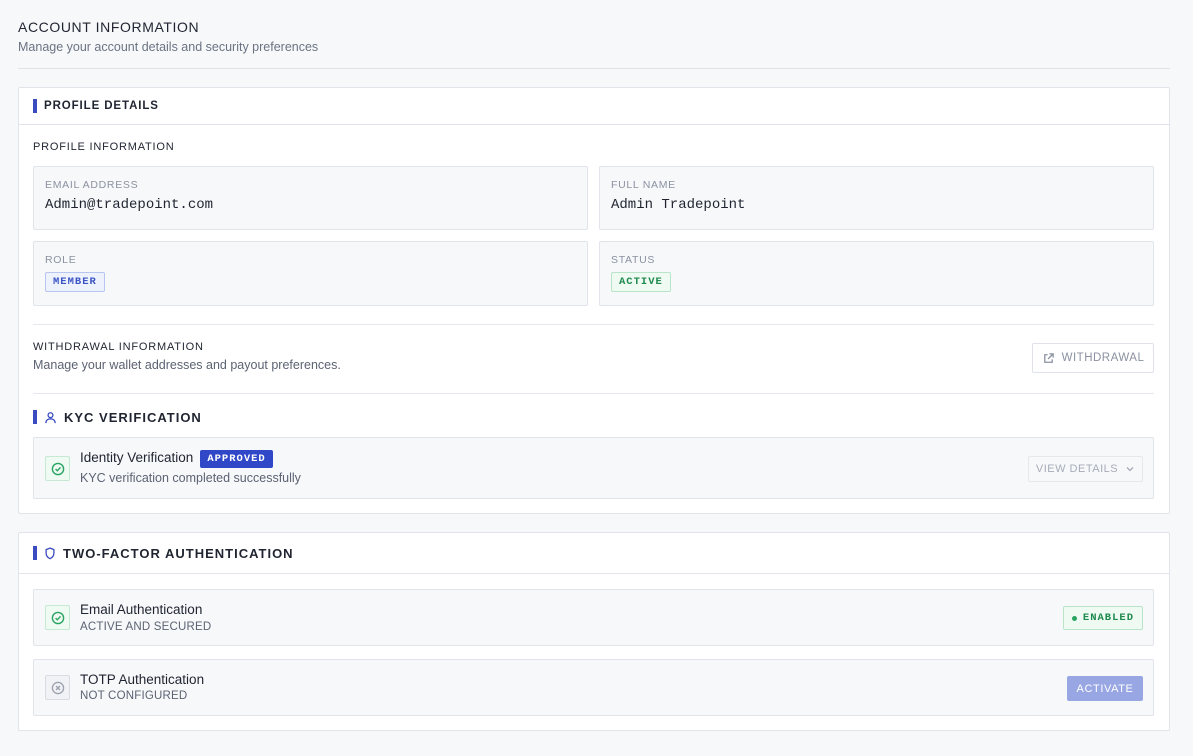 The width and height of the screenshot is (1193, 756). Describe the element at coordinates (1130, 469) in the screenshot. I see `chevron-down-icon` at that location.